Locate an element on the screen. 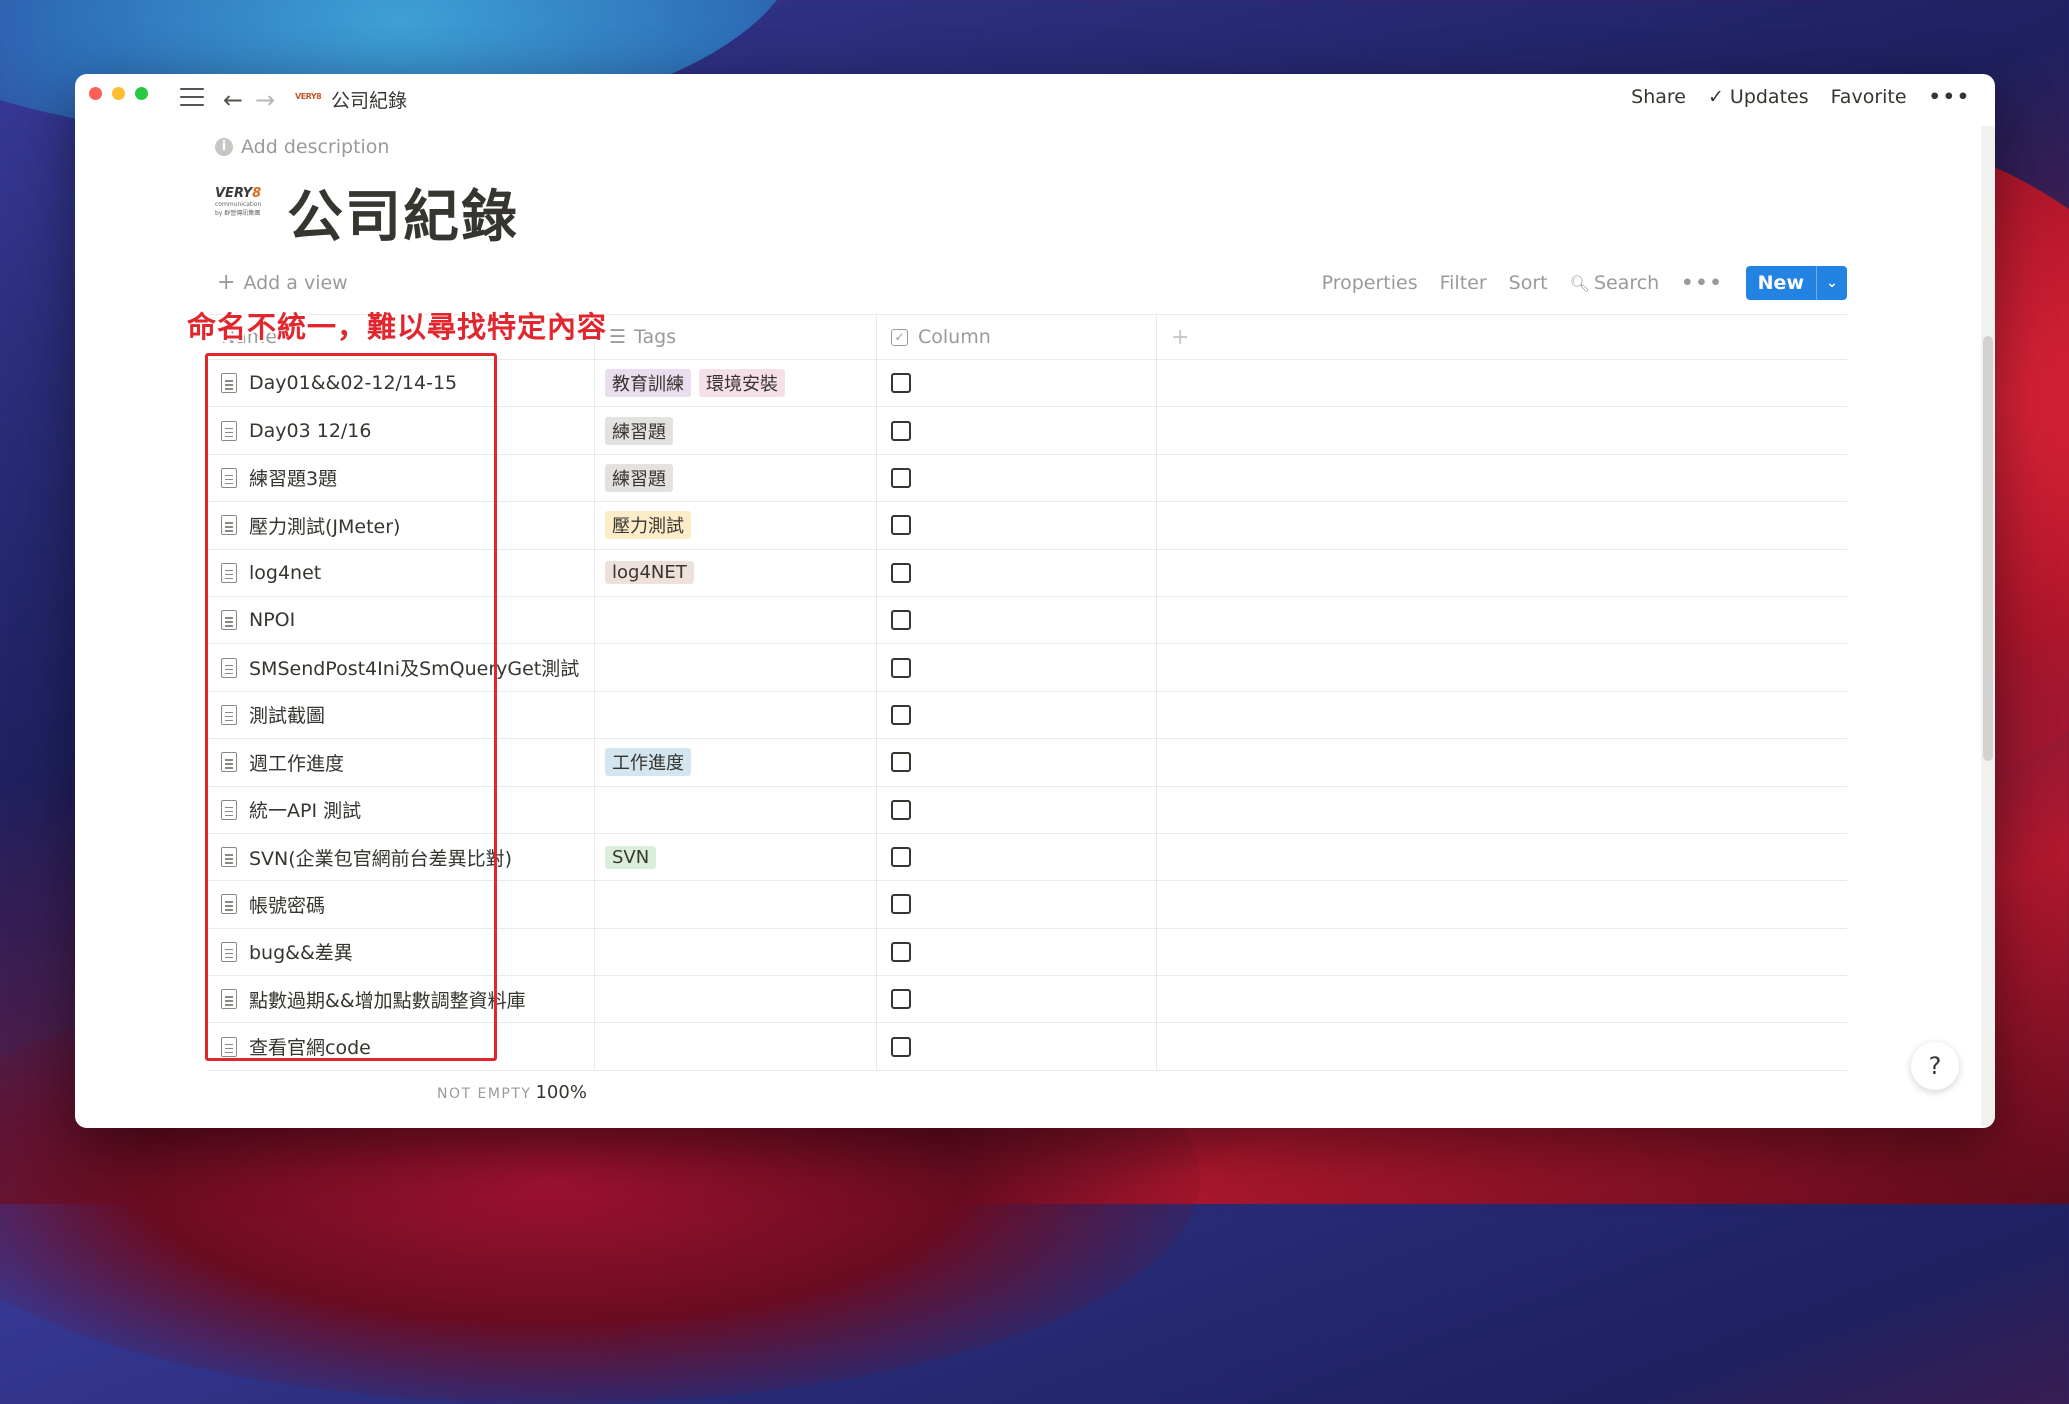 This screenshot has width=2069, height=1404. page-title: 公司紀錄 is located at coordinates (403, 212).